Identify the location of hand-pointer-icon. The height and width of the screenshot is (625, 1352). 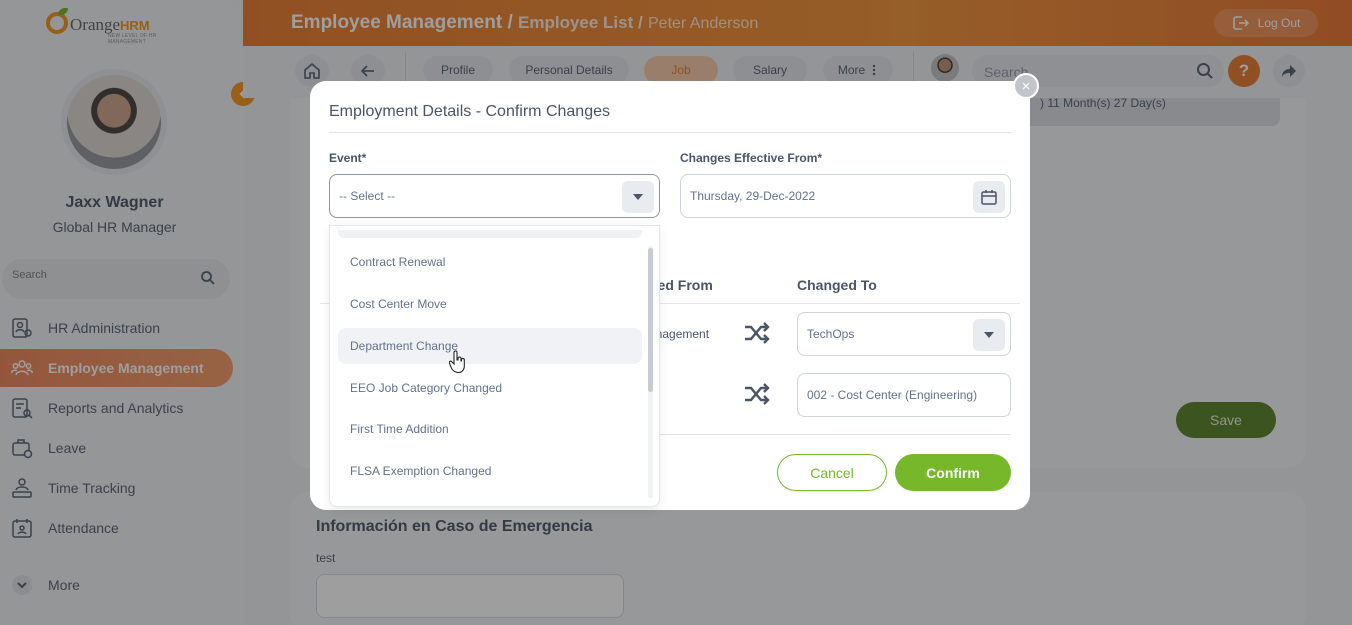
(457, 362).